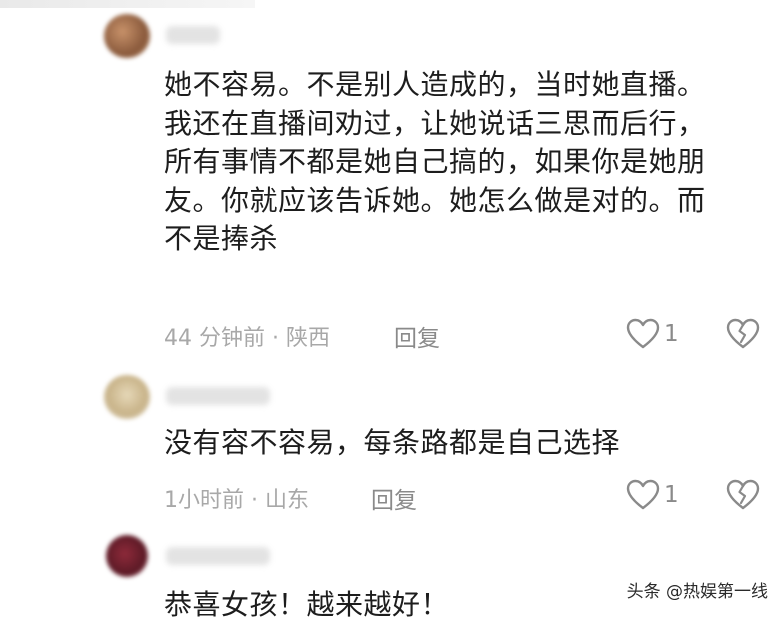 The image size is (784, 625). Describe the element at coordinates (435, 161) in the screenshot. I see `comment-text-line: 所有事情不都是她自己搞的，如果你是她朋` at that location.